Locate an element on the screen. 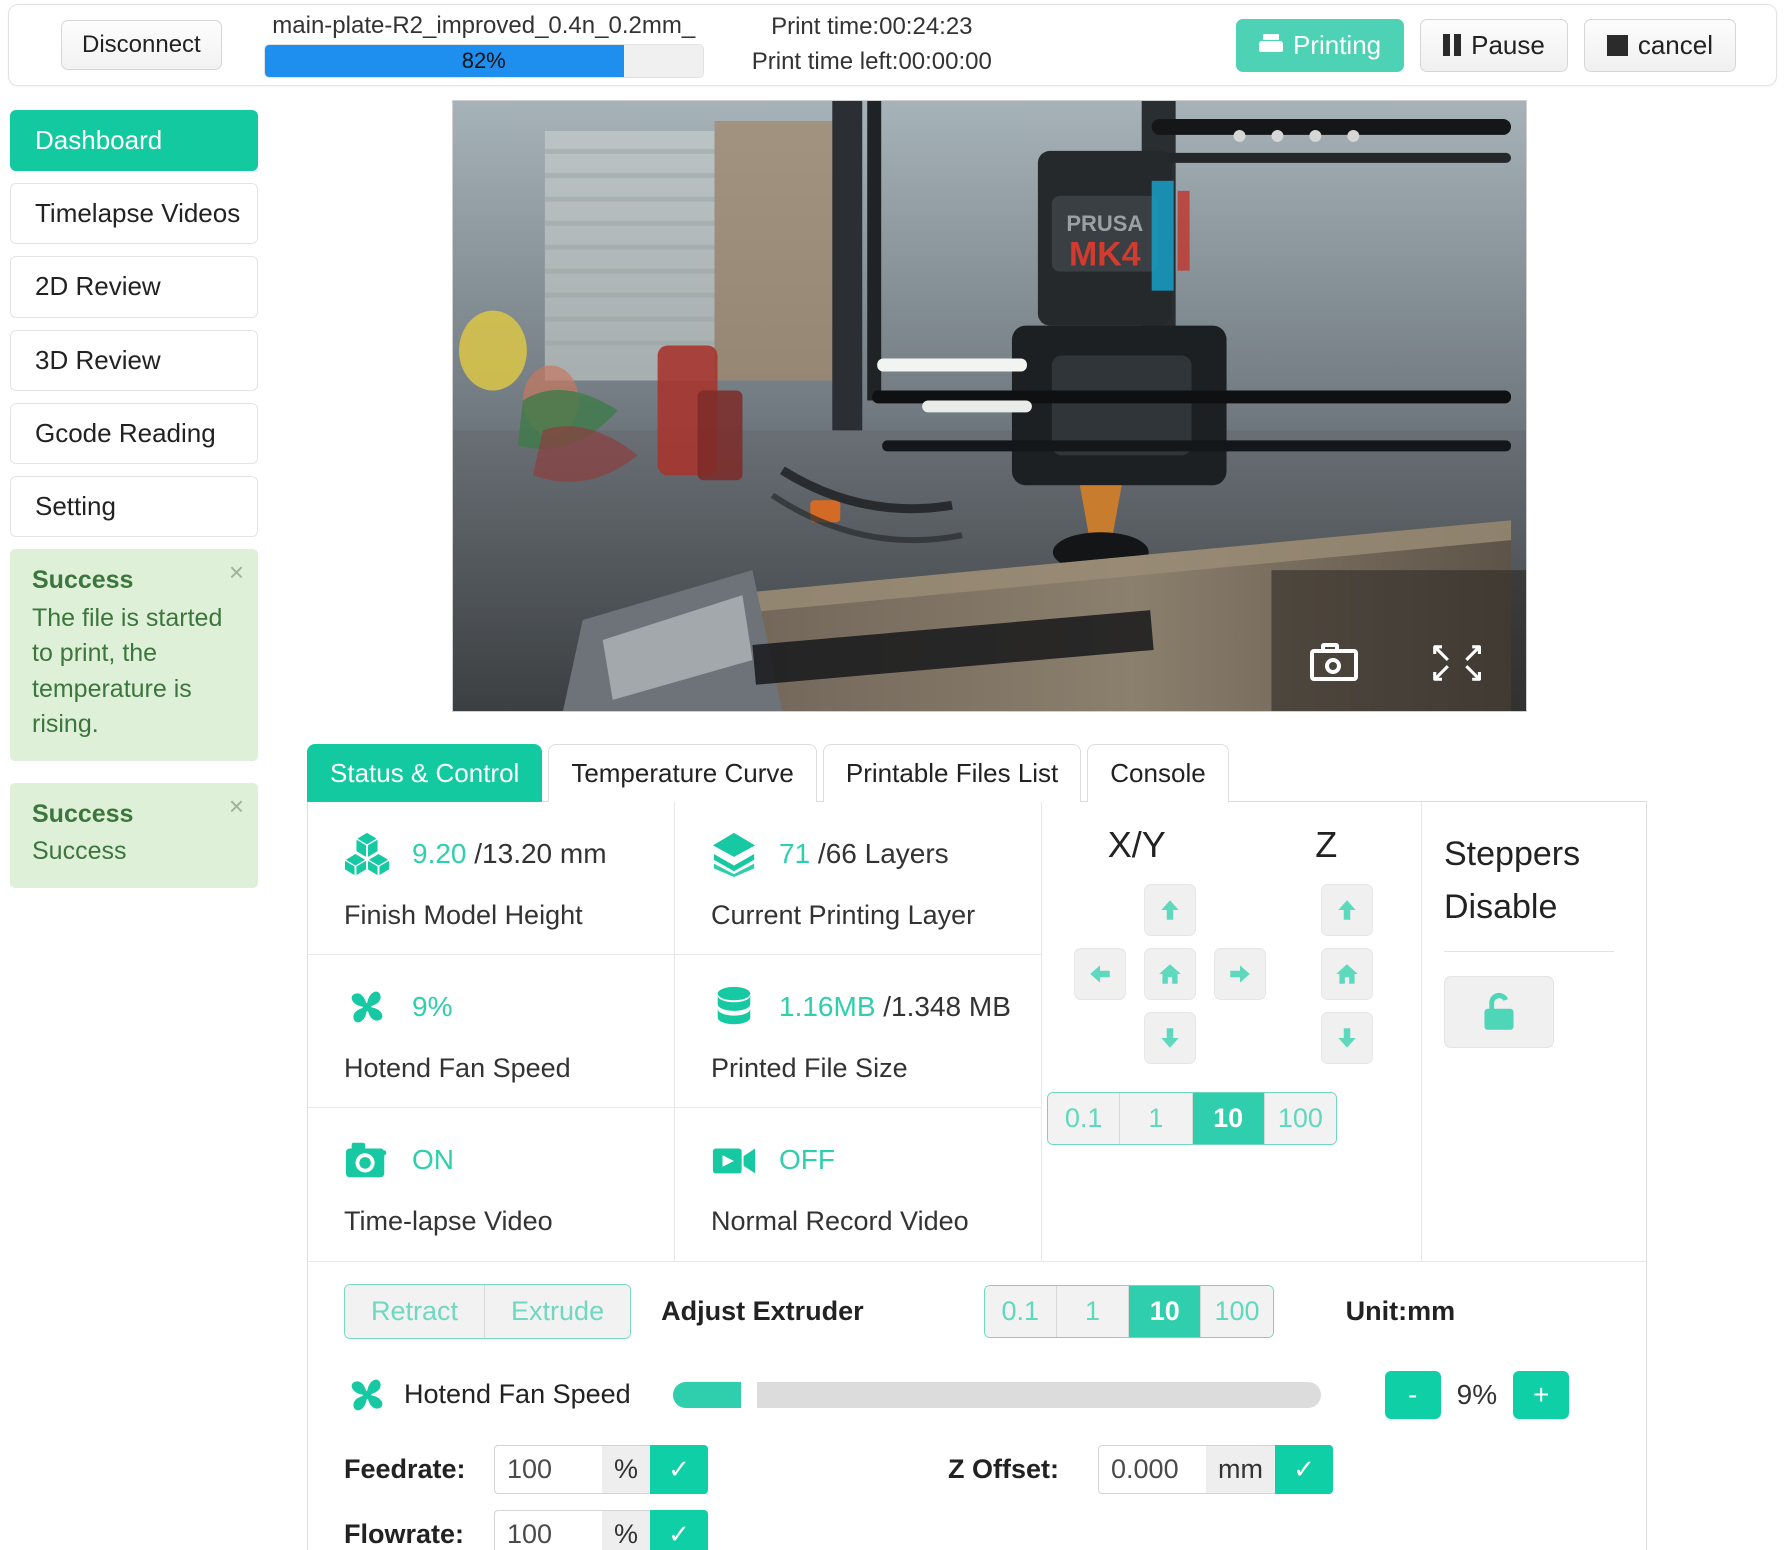  sidebar-item-2d-review: 2D Review is located at coordinates (134, 287).